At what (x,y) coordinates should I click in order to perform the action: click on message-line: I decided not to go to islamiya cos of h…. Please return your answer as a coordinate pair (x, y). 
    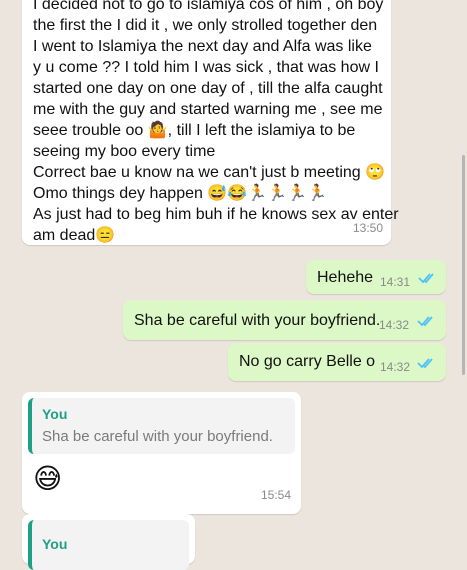
    Looking at the image, I should click on (208, 6).